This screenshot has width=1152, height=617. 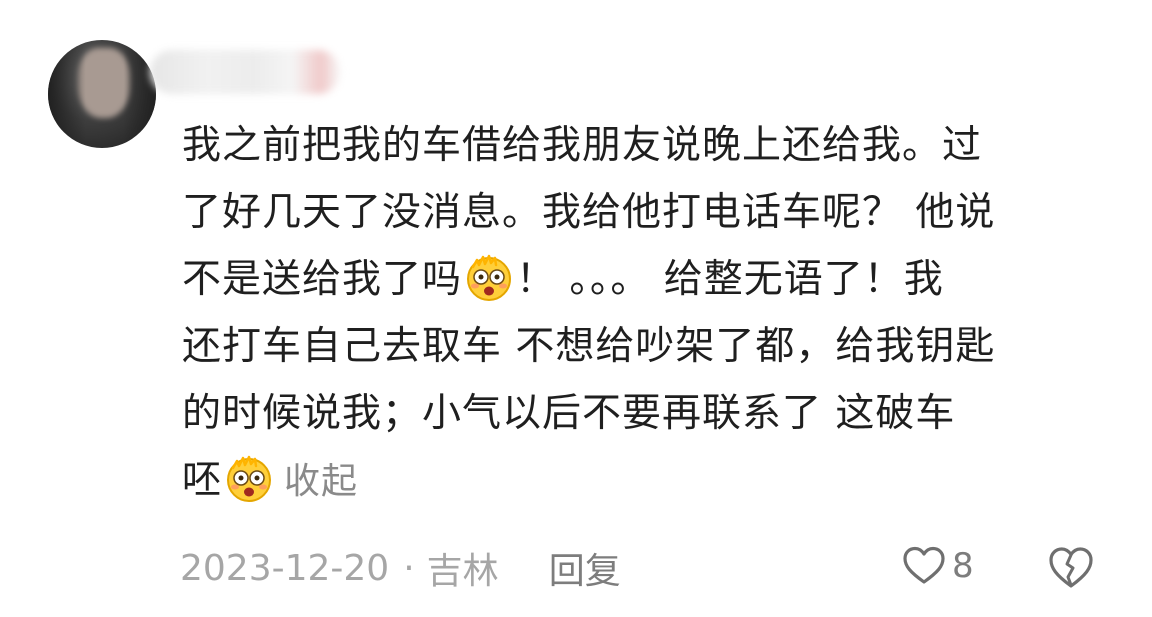 I want to click on collapse-button: 收起, so click(x=321, y=481).